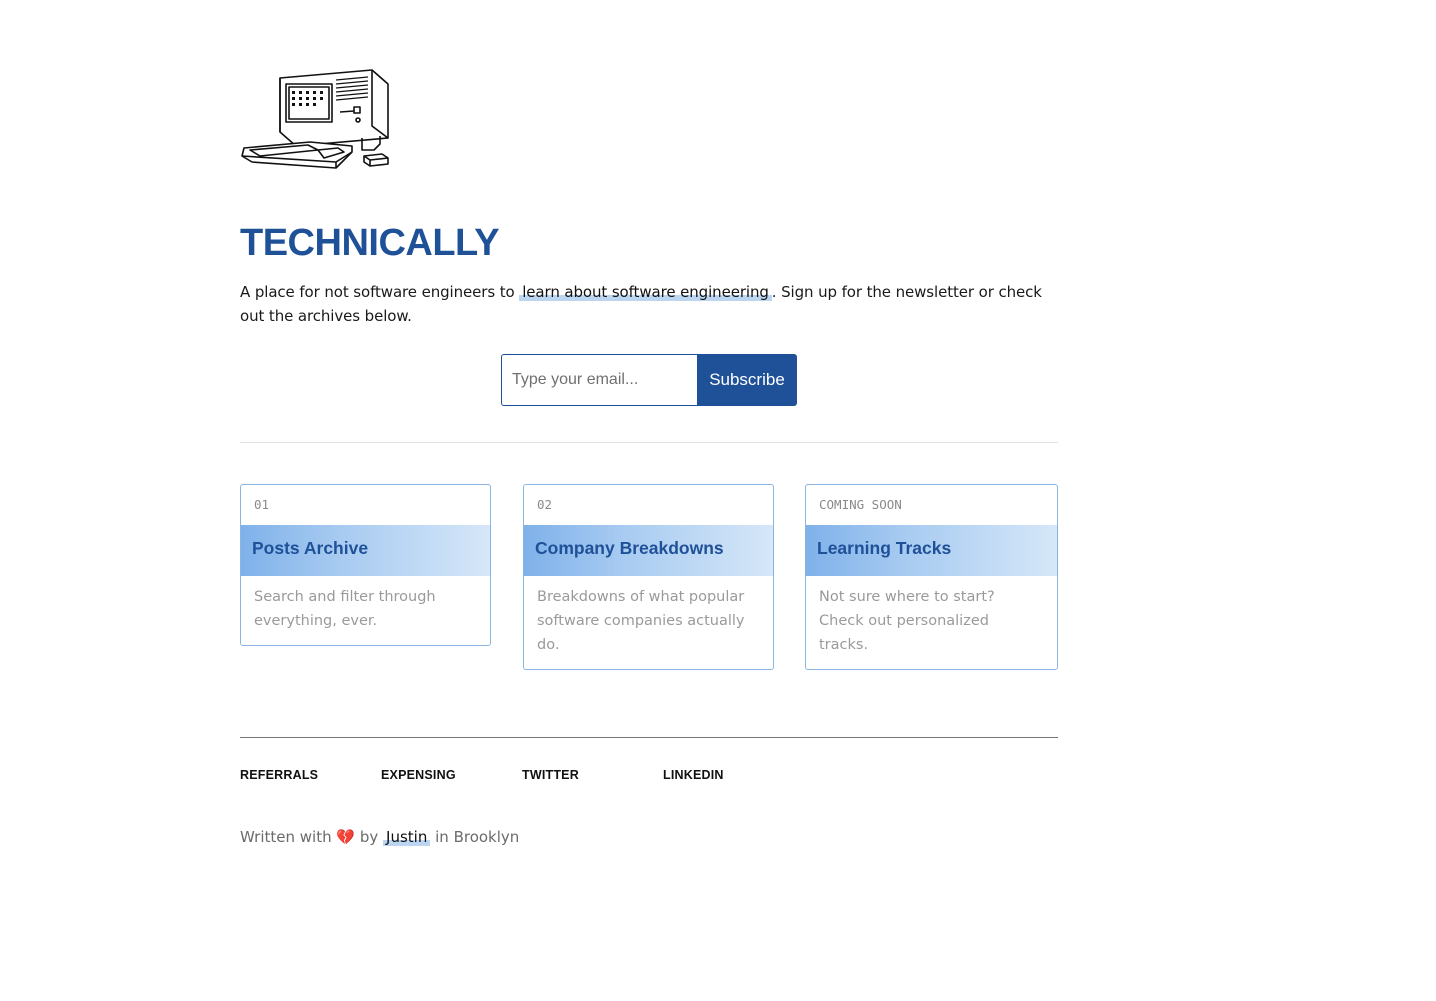 The width and height of the screenshot is (1436, 1001). Describe the element at coordinates (451, 775) in the screenshot. I see `footer-link-expensing: EXPENSING` at that location.